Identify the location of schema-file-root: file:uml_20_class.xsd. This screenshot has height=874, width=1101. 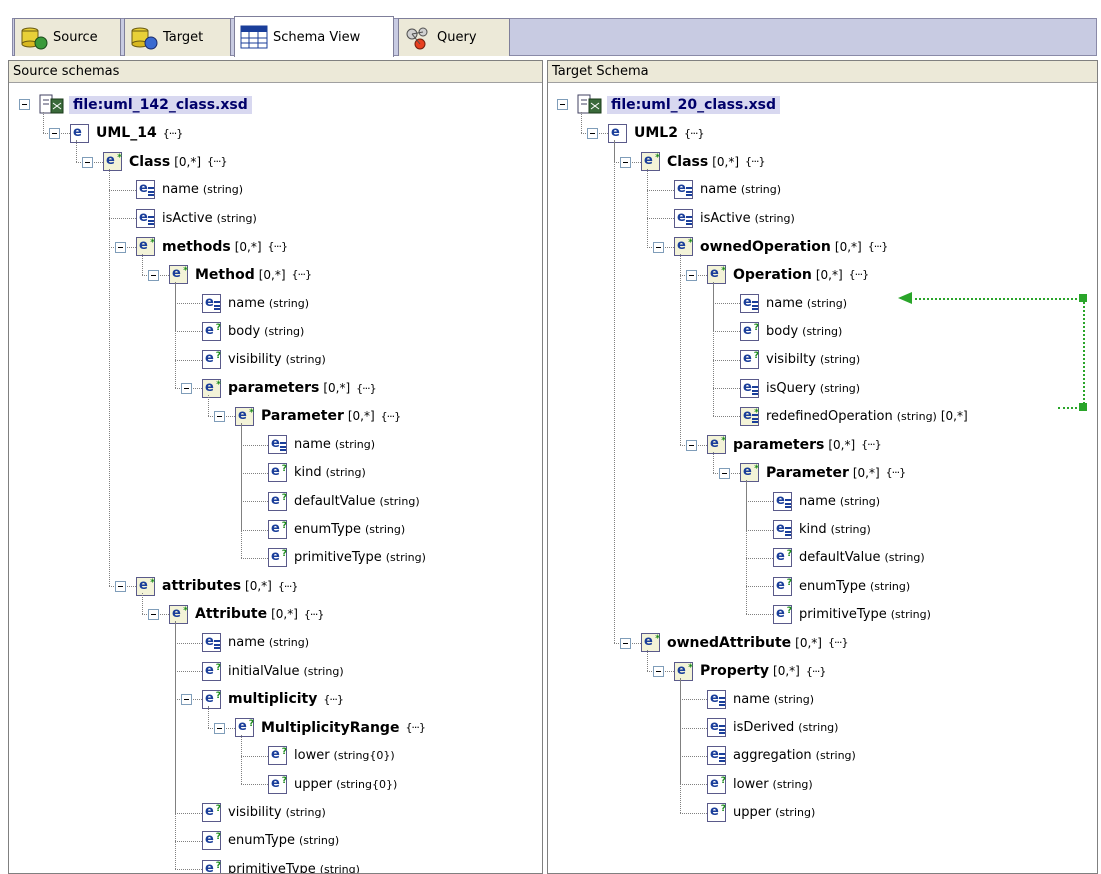
(678, 105).